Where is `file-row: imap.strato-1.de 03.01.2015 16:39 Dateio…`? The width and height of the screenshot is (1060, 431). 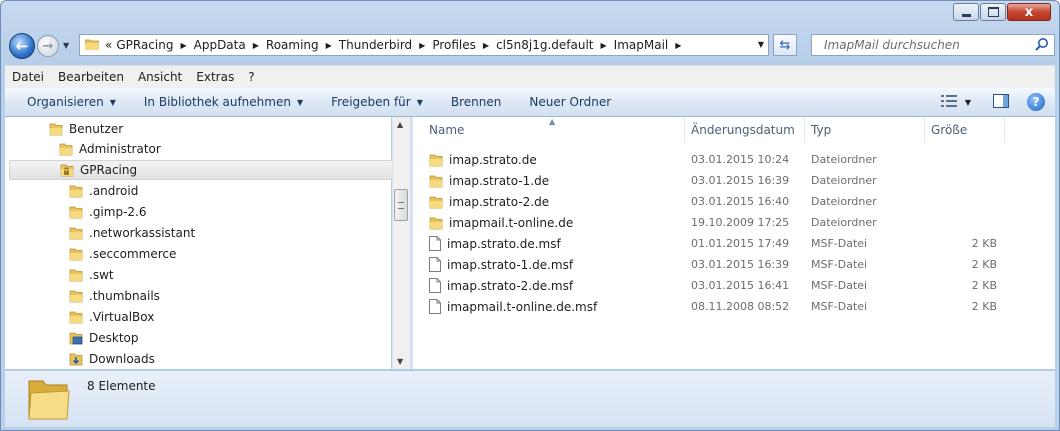 file-row: imap.strato-1.de 03.01.2015 16:39 Dateio… is located at coordinates (729, 180).